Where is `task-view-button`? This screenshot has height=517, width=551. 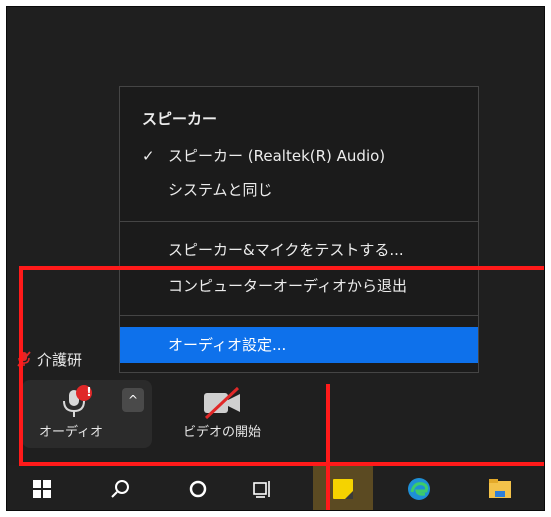 task-view-button is located at coordinates (262, 487).